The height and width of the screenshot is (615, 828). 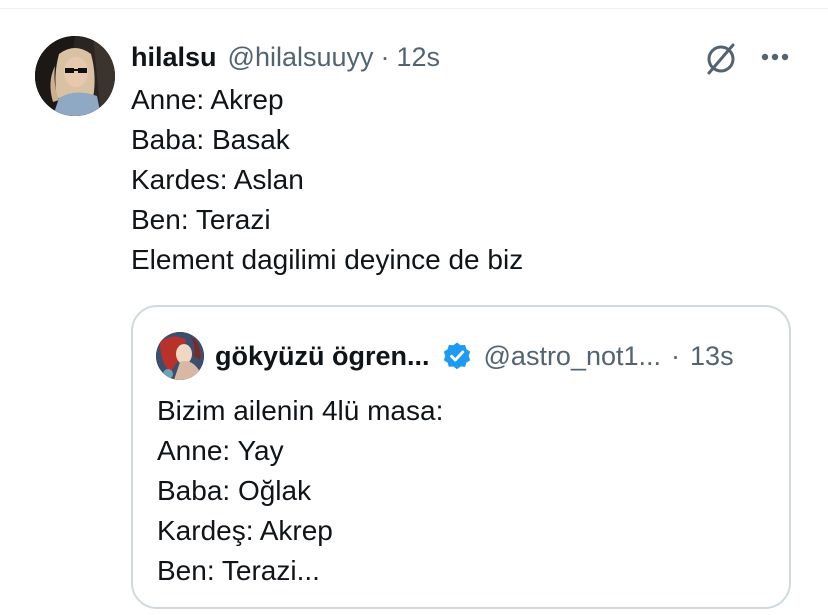 What do you see at coordinates (75, 76) in the screenshot?
I see `author-avatar` at bounding box center [75, 76].